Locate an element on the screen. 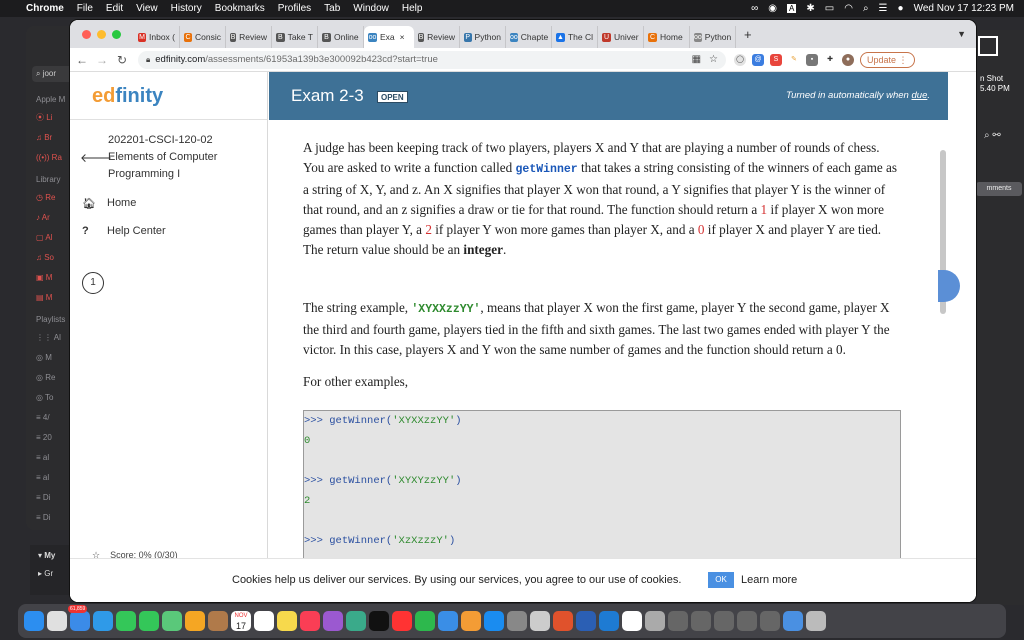  lock-icon: 🔒︎ is located at coordinates (148, 60).